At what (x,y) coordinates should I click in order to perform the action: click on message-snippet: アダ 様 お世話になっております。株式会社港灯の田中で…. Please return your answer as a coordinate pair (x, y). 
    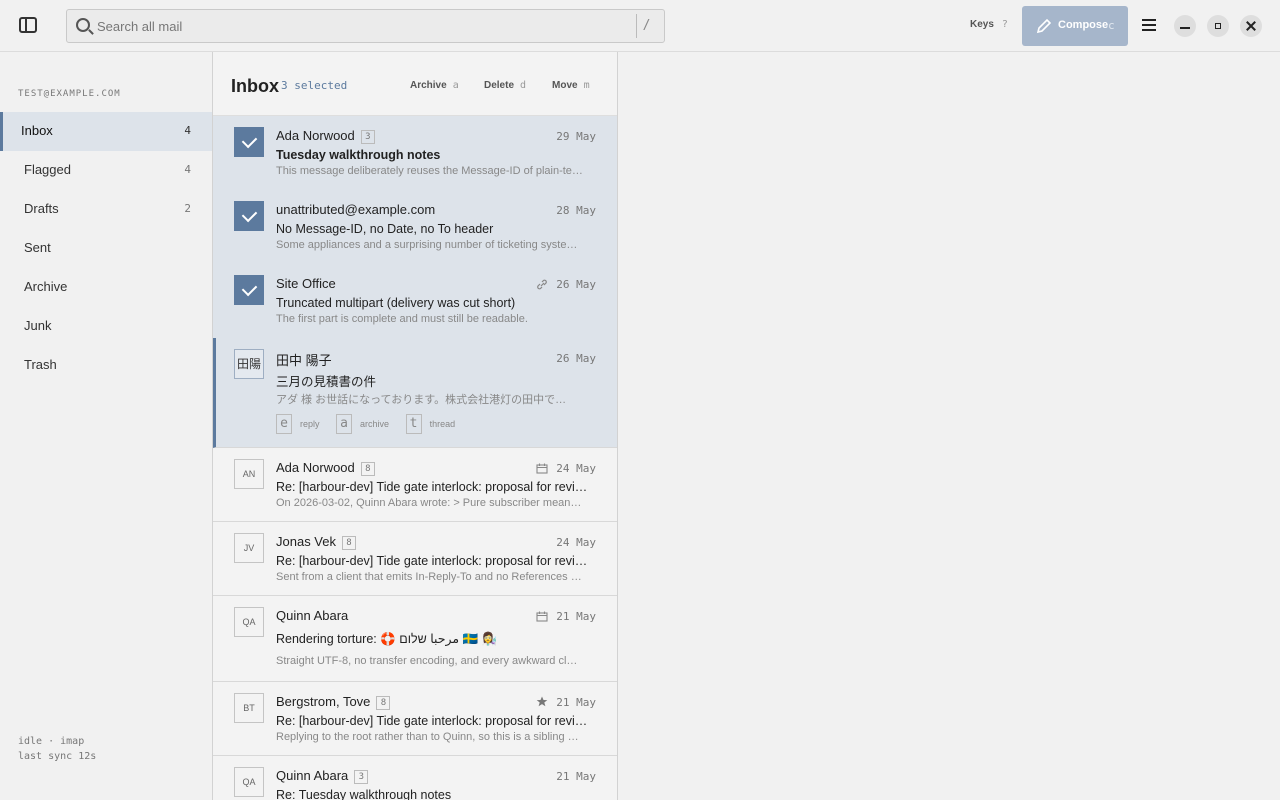
    Looking at the image, I should click on (421, 400).